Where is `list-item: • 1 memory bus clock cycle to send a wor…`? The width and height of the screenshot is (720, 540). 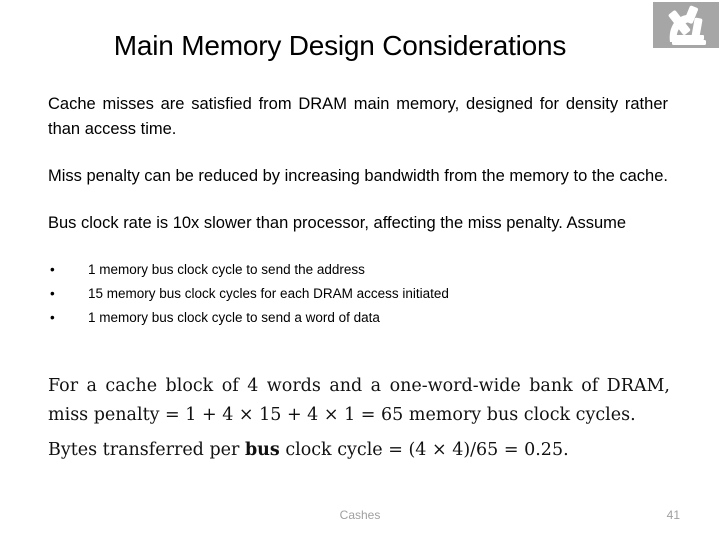 list-item: • 1 memory bus clock cycle to send a wor… is located at coordinates (358, 318).